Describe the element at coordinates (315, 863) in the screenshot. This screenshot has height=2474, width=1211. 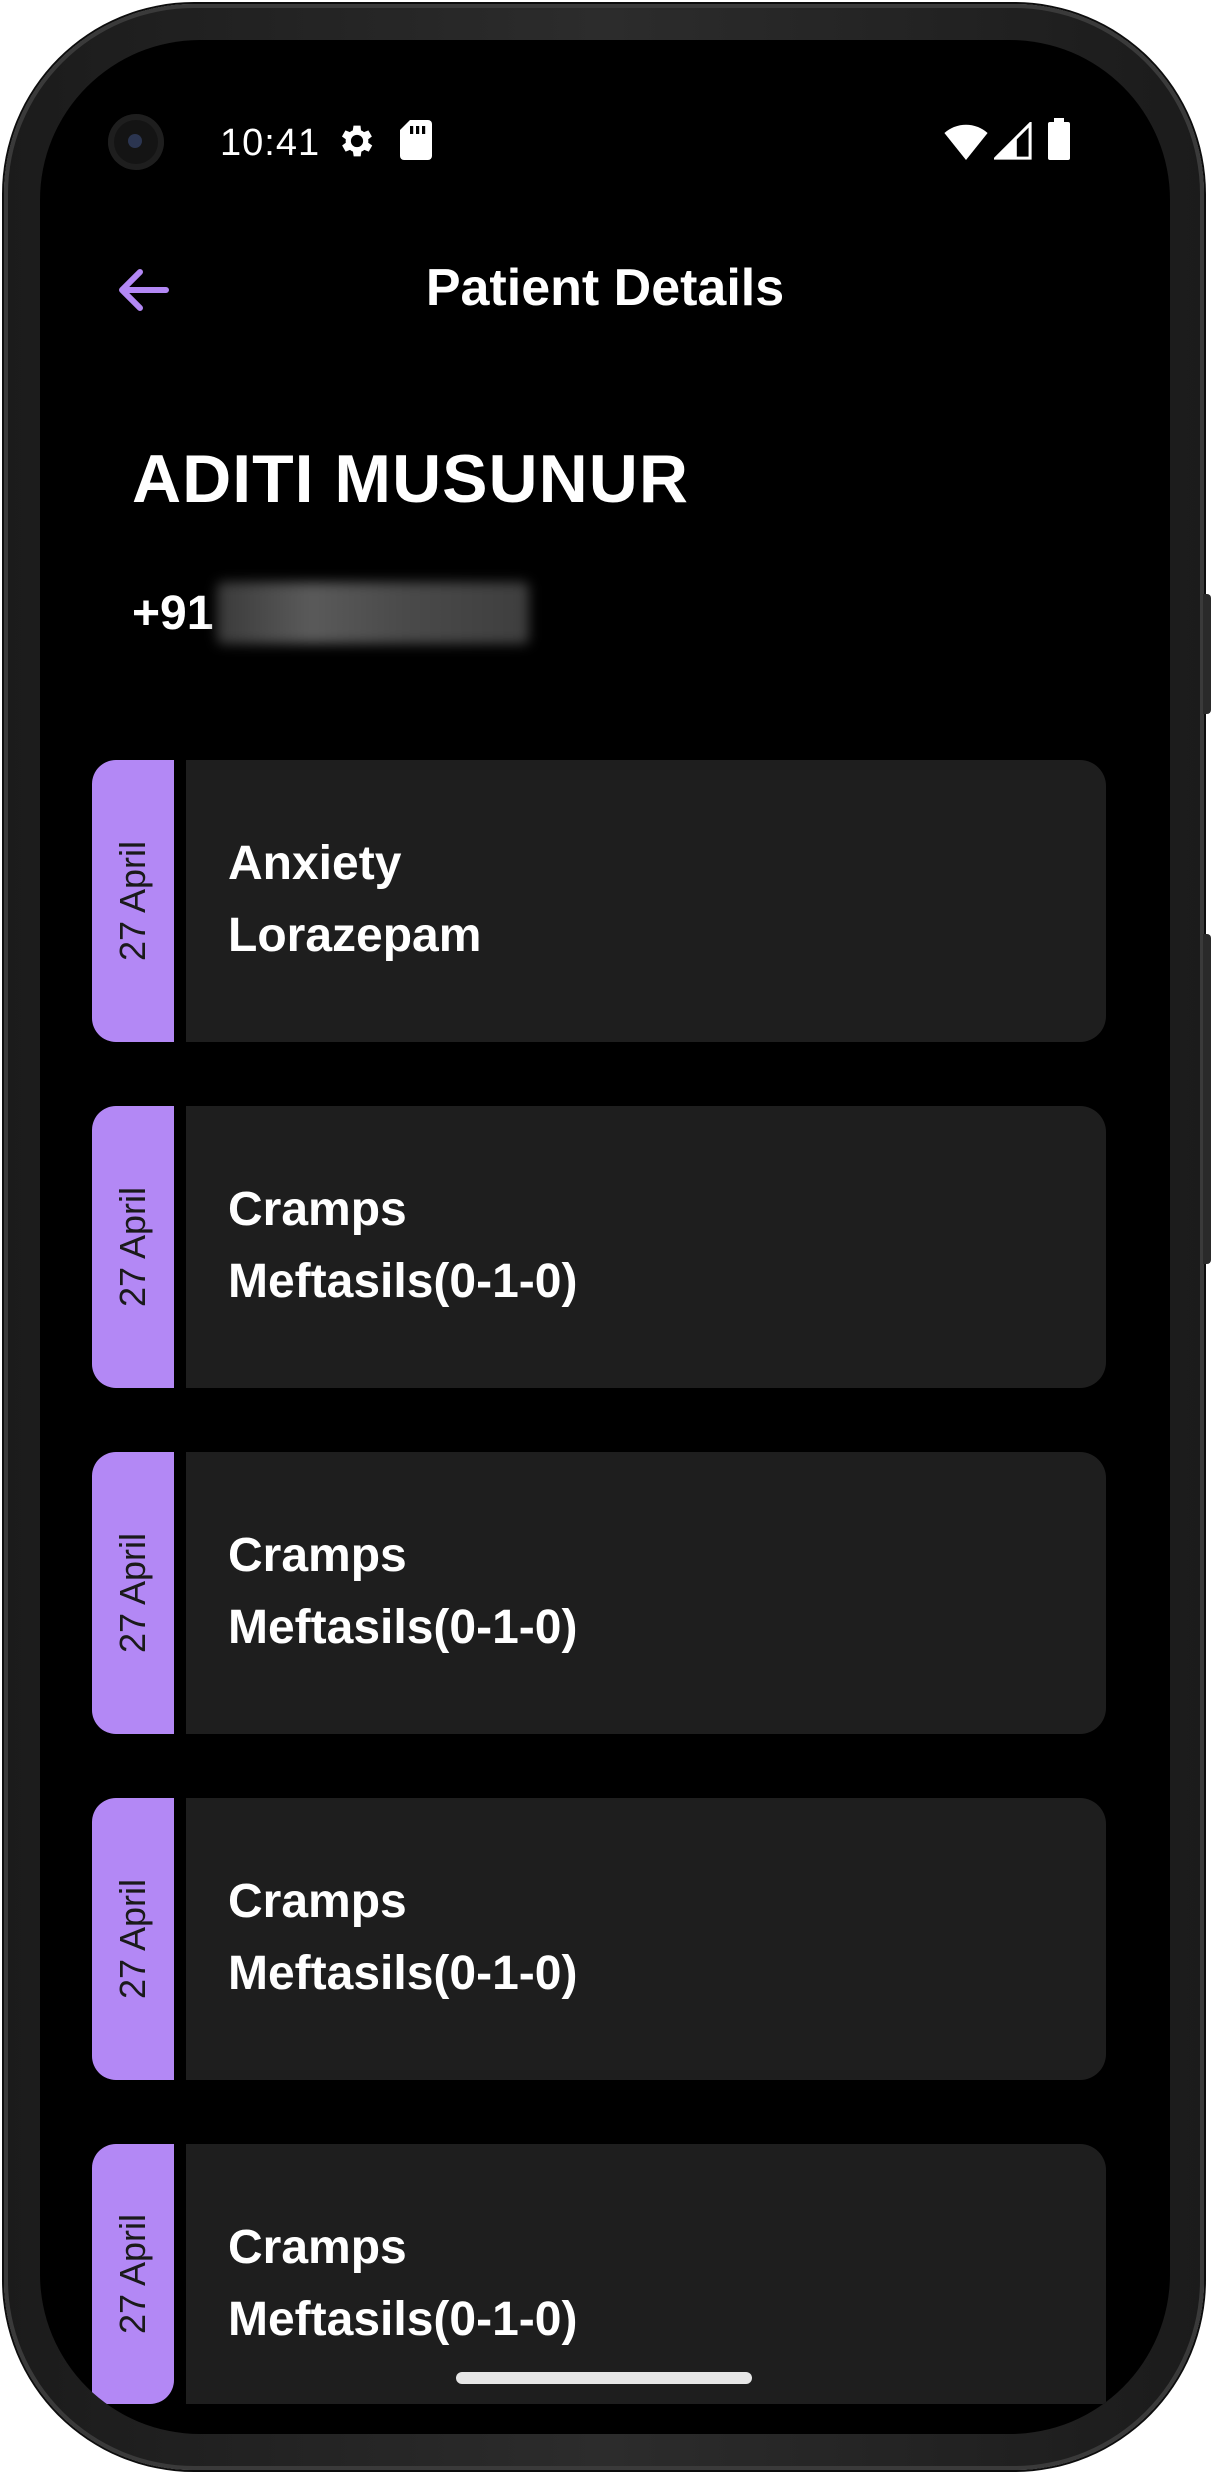
I see `record-condition: Anxiety` at that location.